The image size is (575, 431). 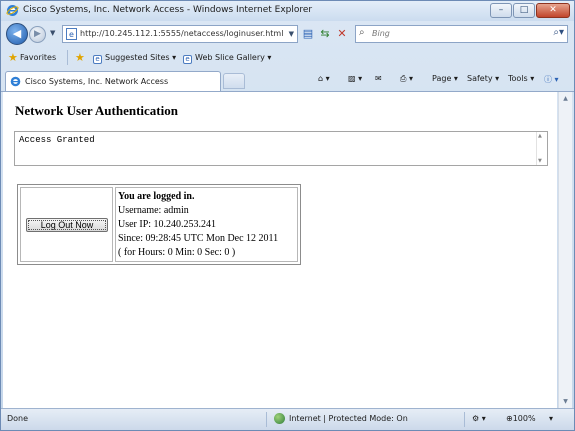 What do you see at coordinates (52, 33) in the screenshot?
I see `recent-pages-dropdown-icon: ▼` at bounding box center [52, 33].